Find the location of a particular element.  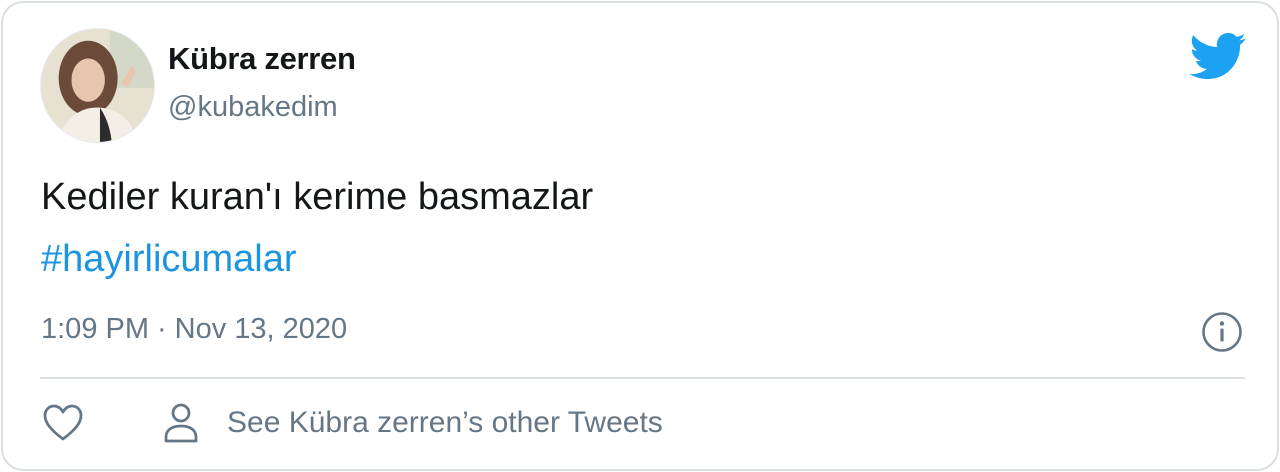

avatar is located at coordinates (97, 85).